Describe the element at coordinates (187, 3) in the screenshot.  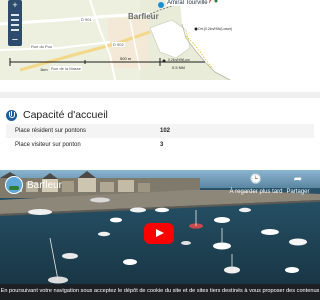
I see `poi-label: Amiral Tourville` at that location.